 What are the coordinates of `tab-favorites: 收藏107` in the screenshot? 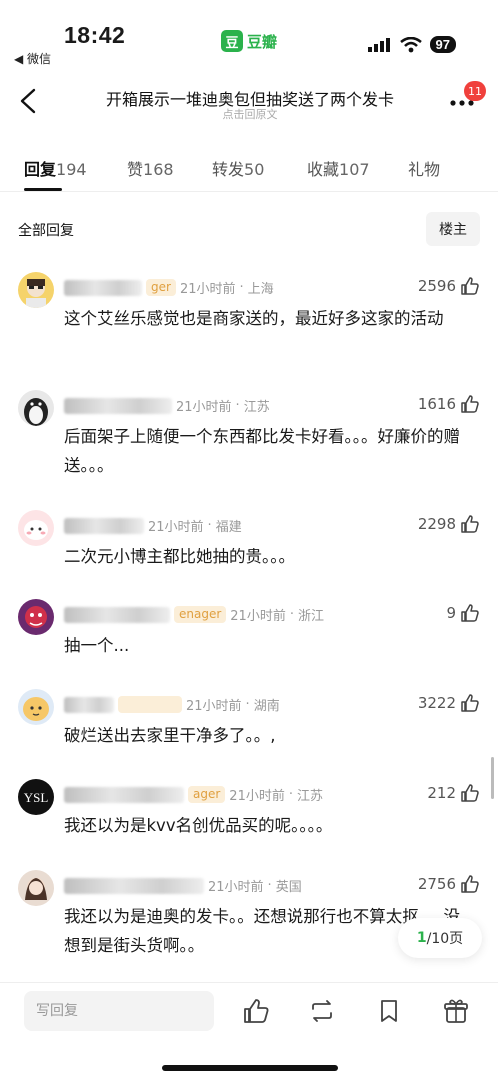 It's located at (338, 168).